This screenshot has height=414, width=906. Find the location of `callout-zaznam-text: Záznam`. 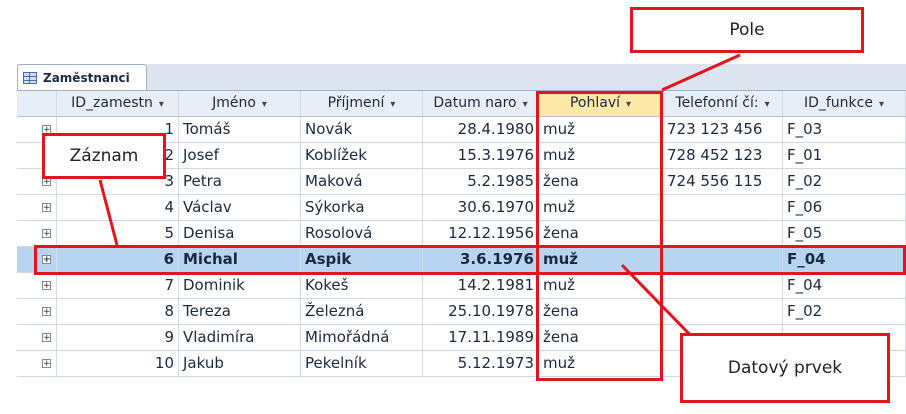

callout-zaznam-text: Záznam is located at coordinates (104, 156).